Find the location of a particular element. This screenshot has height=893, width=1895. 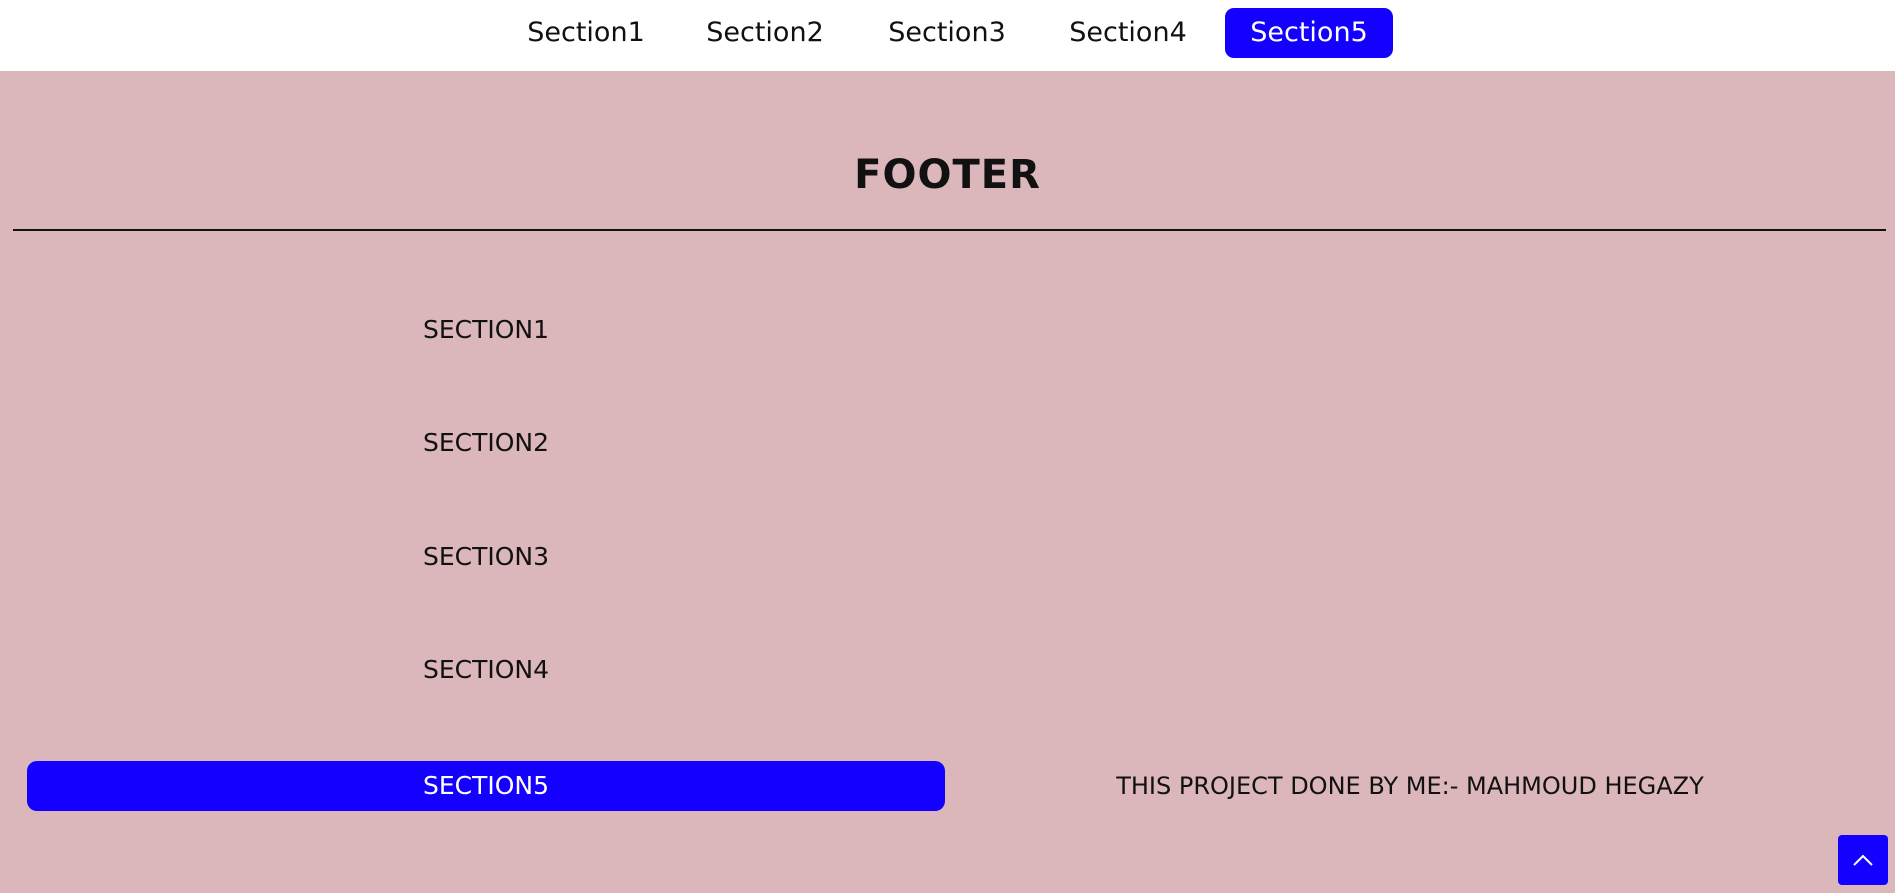

nav-item-section1: Section1 is located at coordinates (586, 33).